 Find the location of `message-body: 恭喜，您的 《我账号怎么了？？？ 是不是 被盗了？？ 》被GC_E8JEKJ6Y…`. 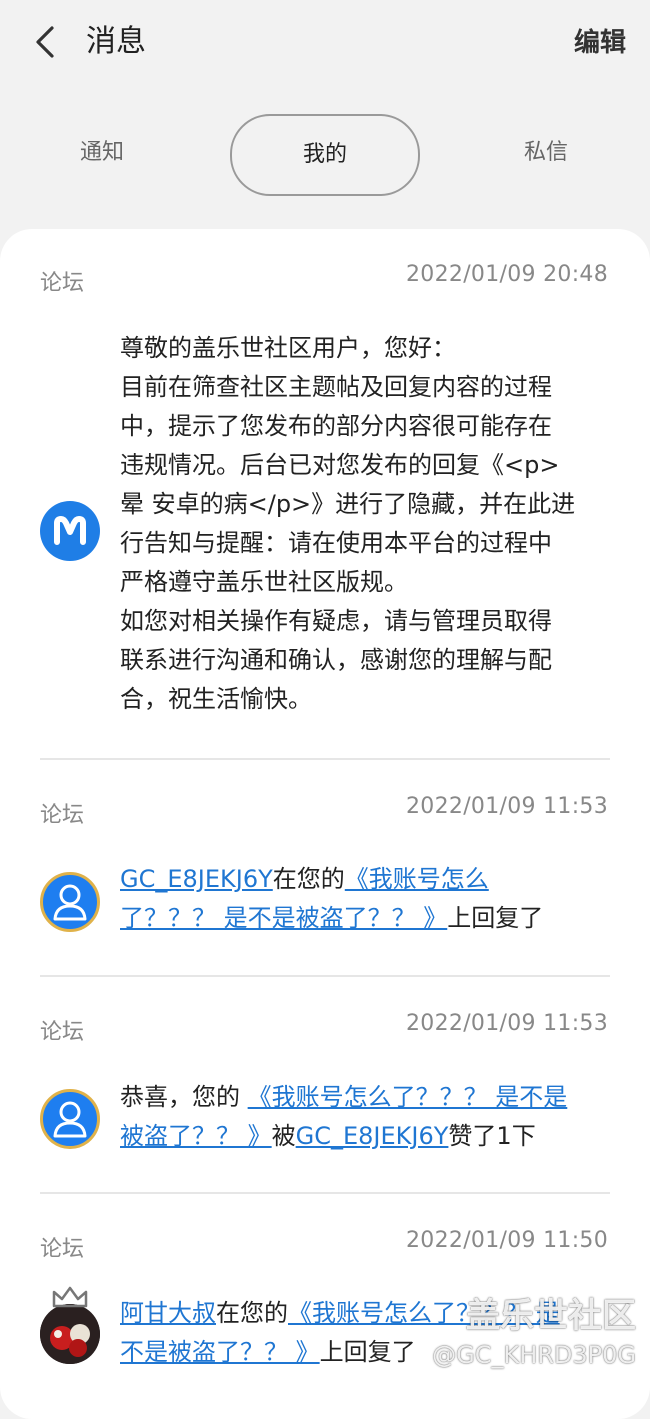

message-body: 恭喜，您的 《我账号怎么了？？？ 是不是 被盗了？？ 》被GC_E8JEKJ6Y… is located at coordinates (365, 1117).